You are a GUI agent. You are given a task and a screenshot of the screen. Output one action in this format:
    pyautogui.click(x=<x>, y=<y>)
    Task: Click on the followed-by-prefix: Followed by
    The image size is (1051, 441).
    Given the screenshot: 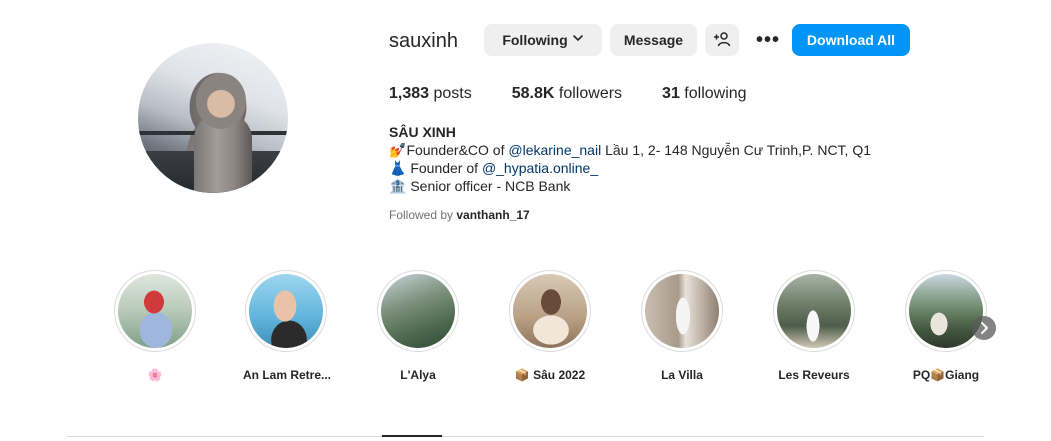 What is the action you would take?
    pyautogui.click(x=423, y=215)
    